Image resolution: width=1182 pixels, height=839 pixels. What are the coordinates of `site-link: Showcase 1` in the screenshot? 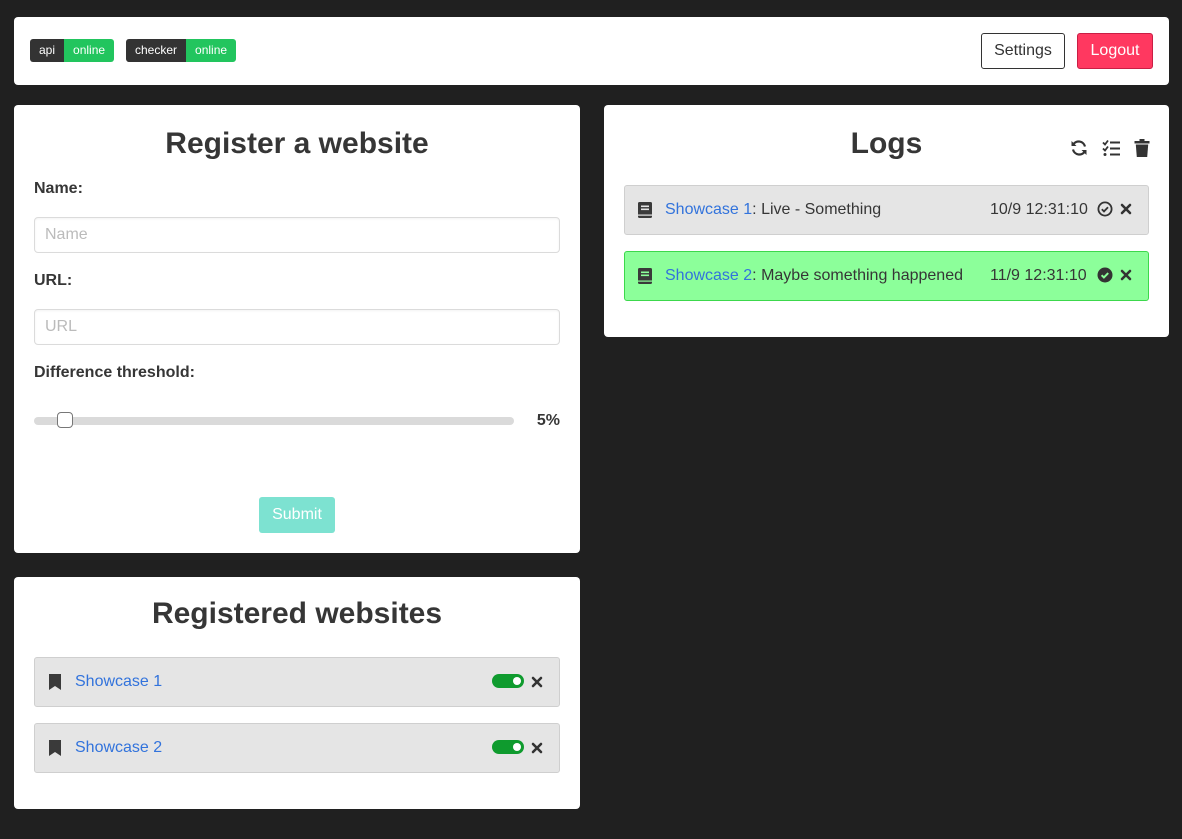 It's located at (118, 682).